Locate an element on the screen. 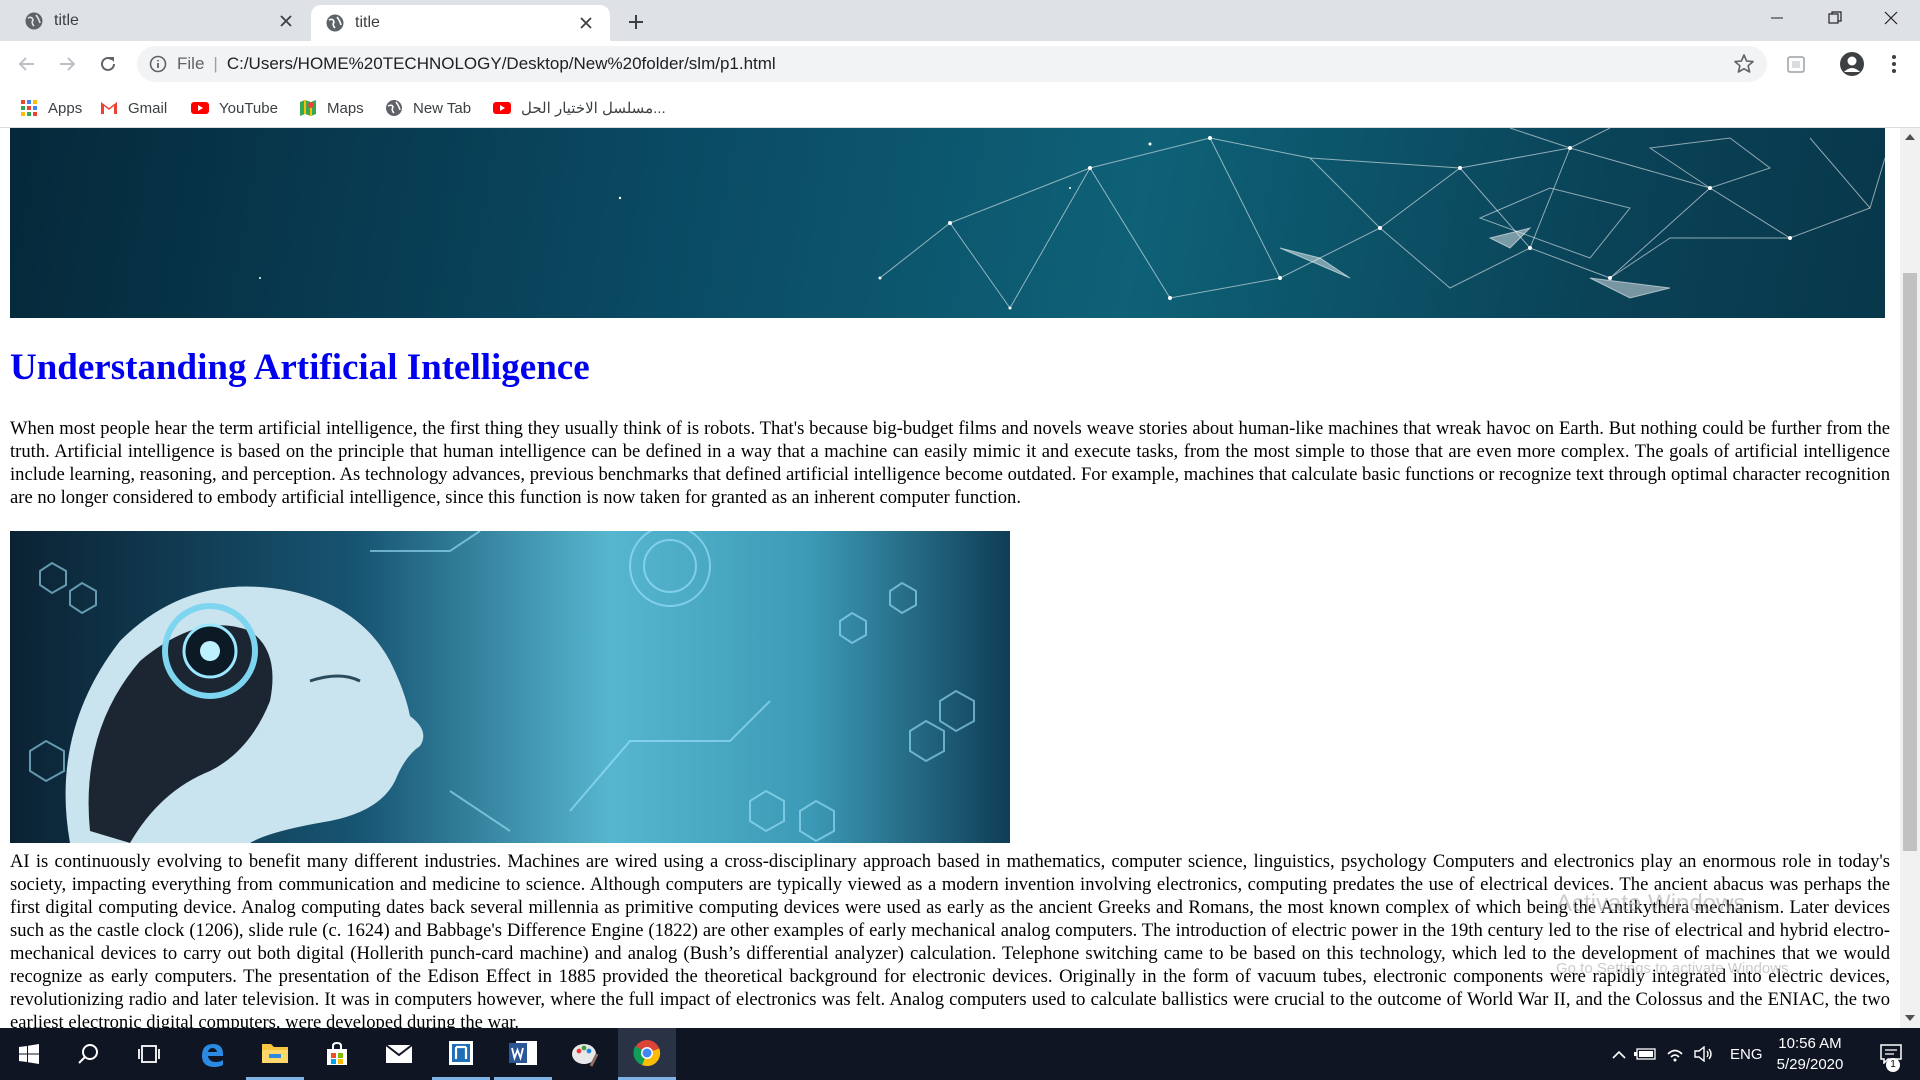  file-explorer-app is located at coordinates (275, 1054).